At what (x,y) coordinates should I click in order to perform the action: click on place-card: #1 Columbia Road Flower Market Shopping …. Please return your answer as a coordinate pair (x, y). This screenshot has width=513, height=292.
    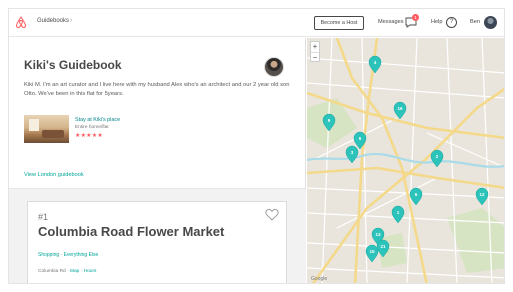
    Looking at the image, I should click on (157, 242).